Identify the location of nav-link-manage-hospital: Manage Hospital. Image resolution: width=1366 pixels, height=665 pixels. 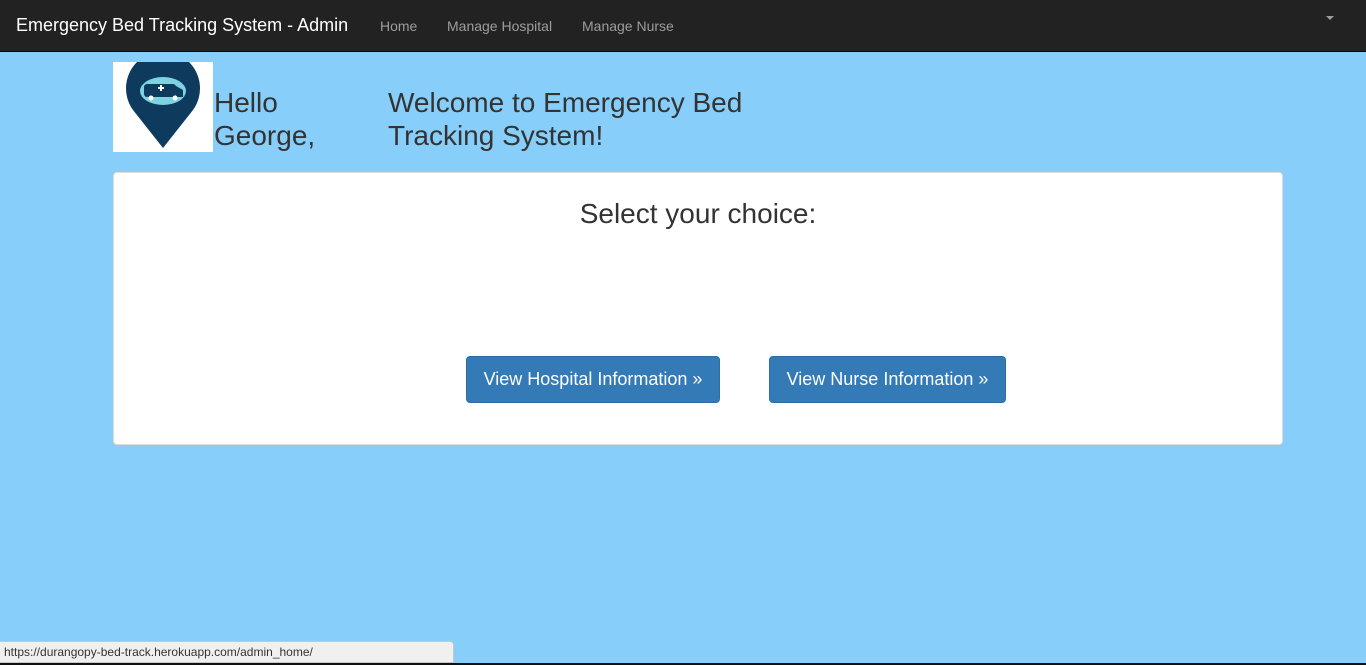
(499, 26).